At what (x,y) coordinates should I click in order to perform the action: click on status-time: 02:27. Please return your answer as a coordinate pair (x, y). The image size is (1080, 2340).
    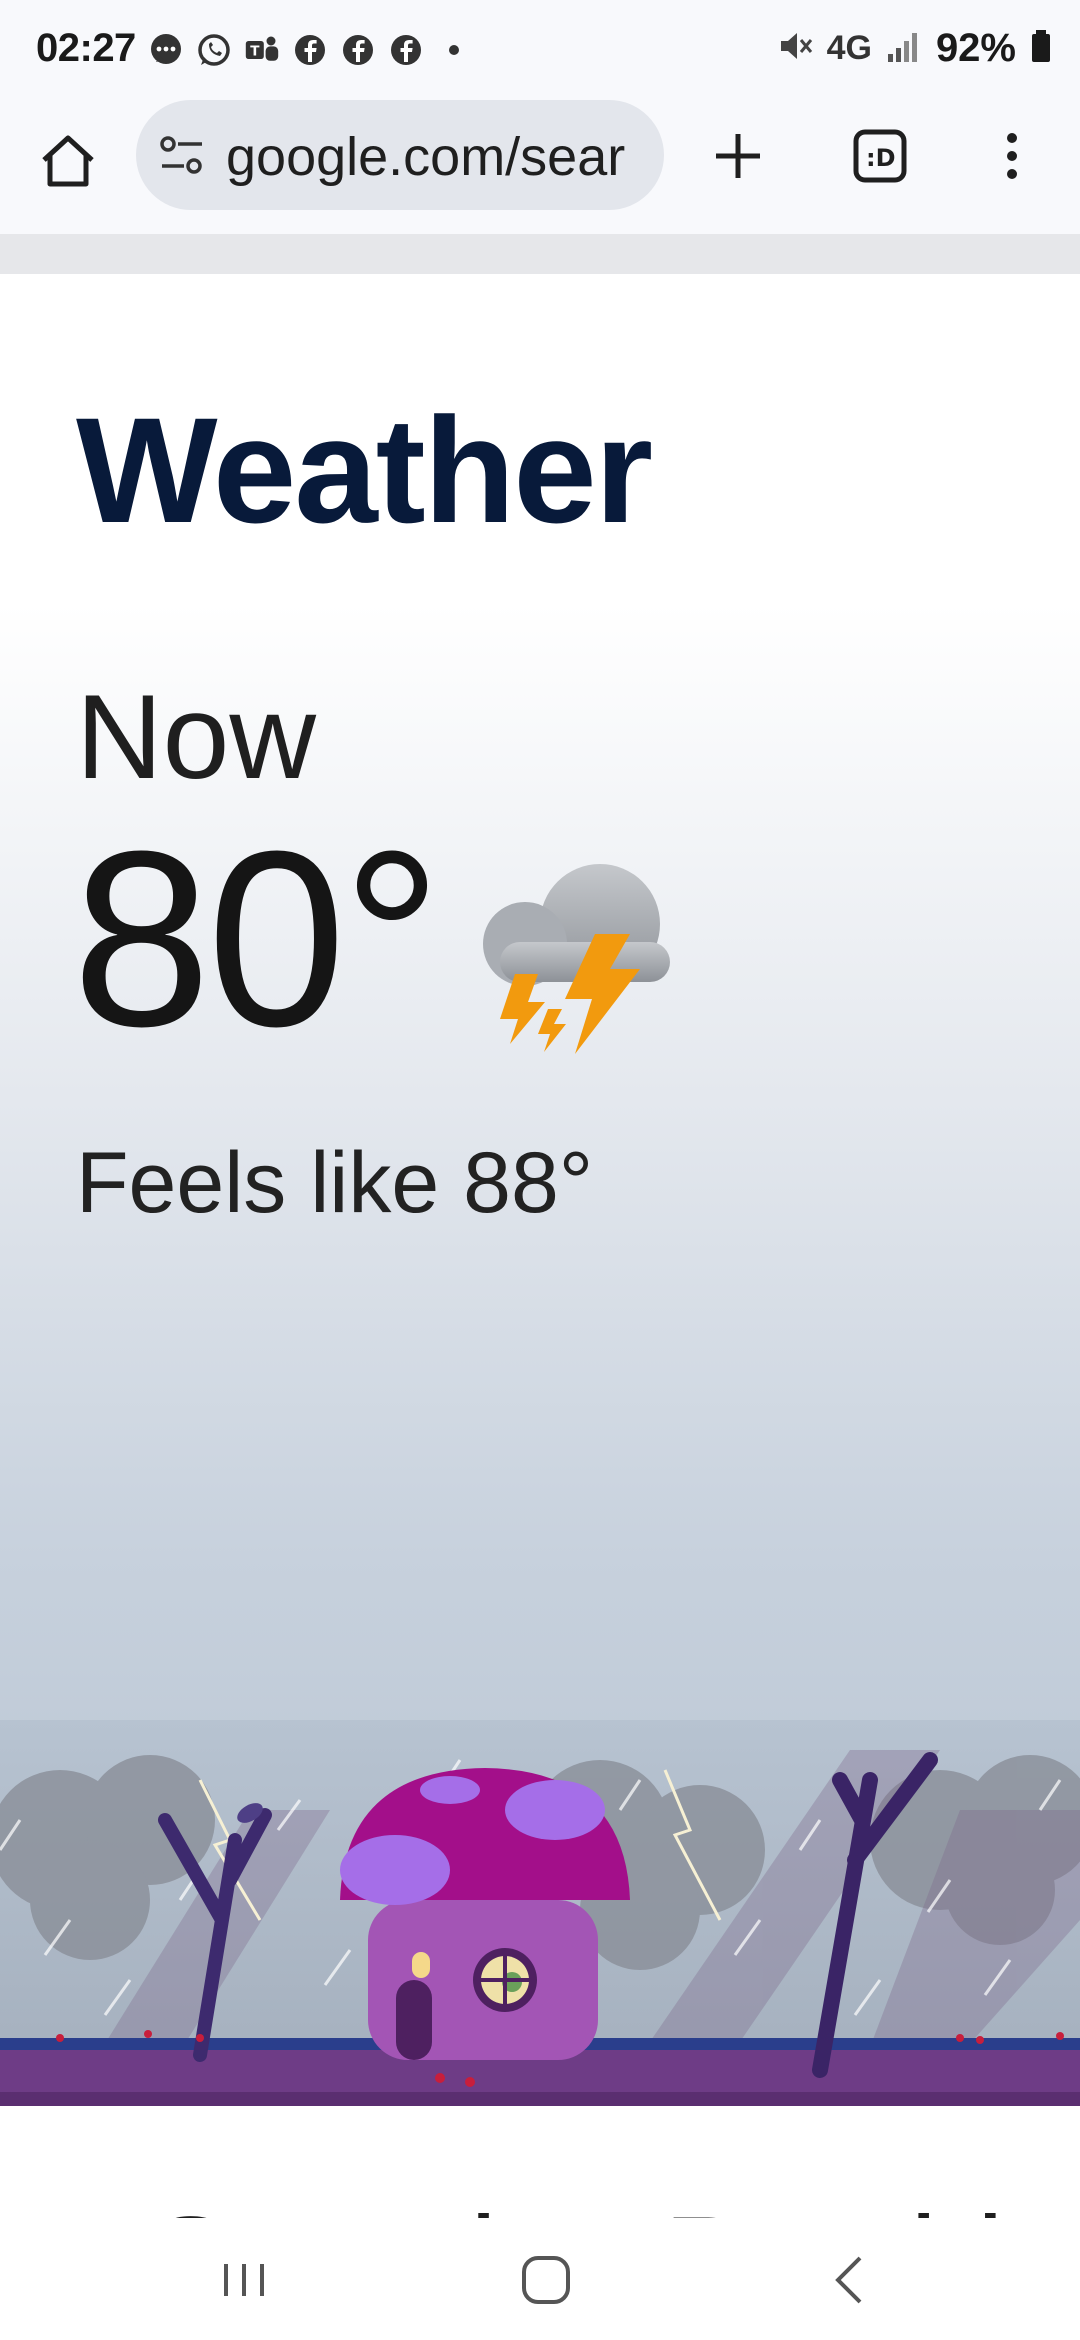
    Looking at the image, I should click on (86, 48).